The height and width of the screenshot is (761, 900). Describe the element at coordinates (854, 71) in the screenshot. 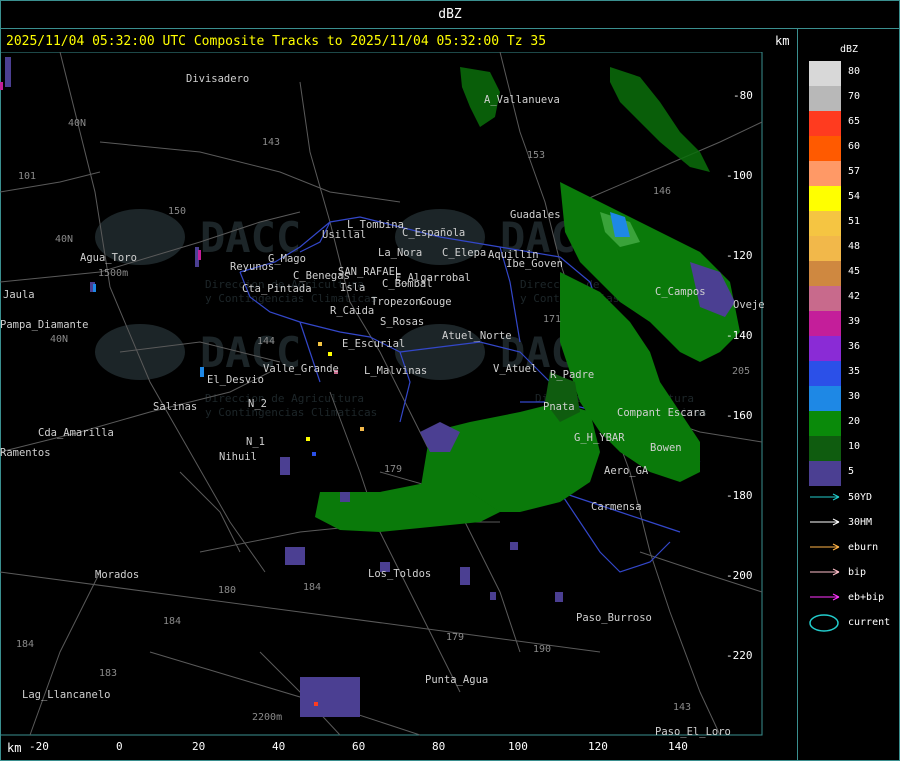

I see `legend-label-80: 80` at that location.